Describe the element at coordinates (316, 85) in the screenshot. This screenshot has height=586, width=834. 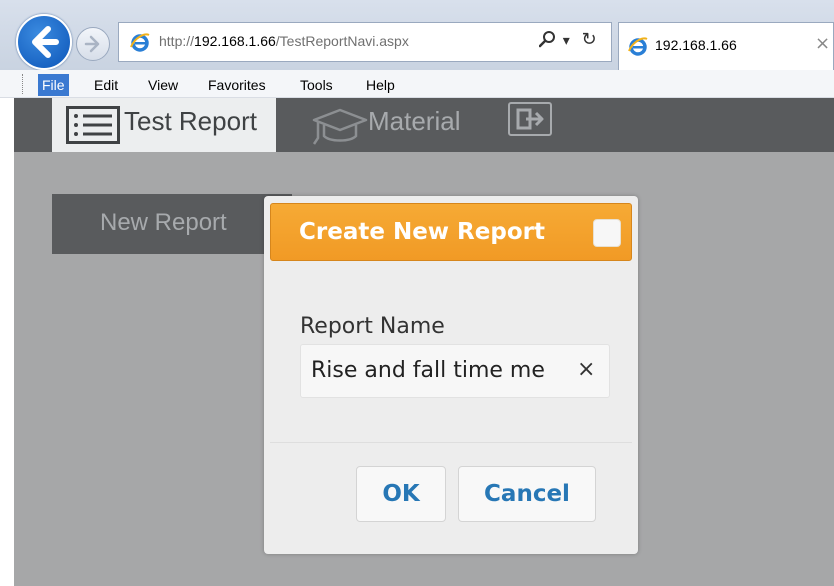
I see `menu-tools: Tools` at that location.